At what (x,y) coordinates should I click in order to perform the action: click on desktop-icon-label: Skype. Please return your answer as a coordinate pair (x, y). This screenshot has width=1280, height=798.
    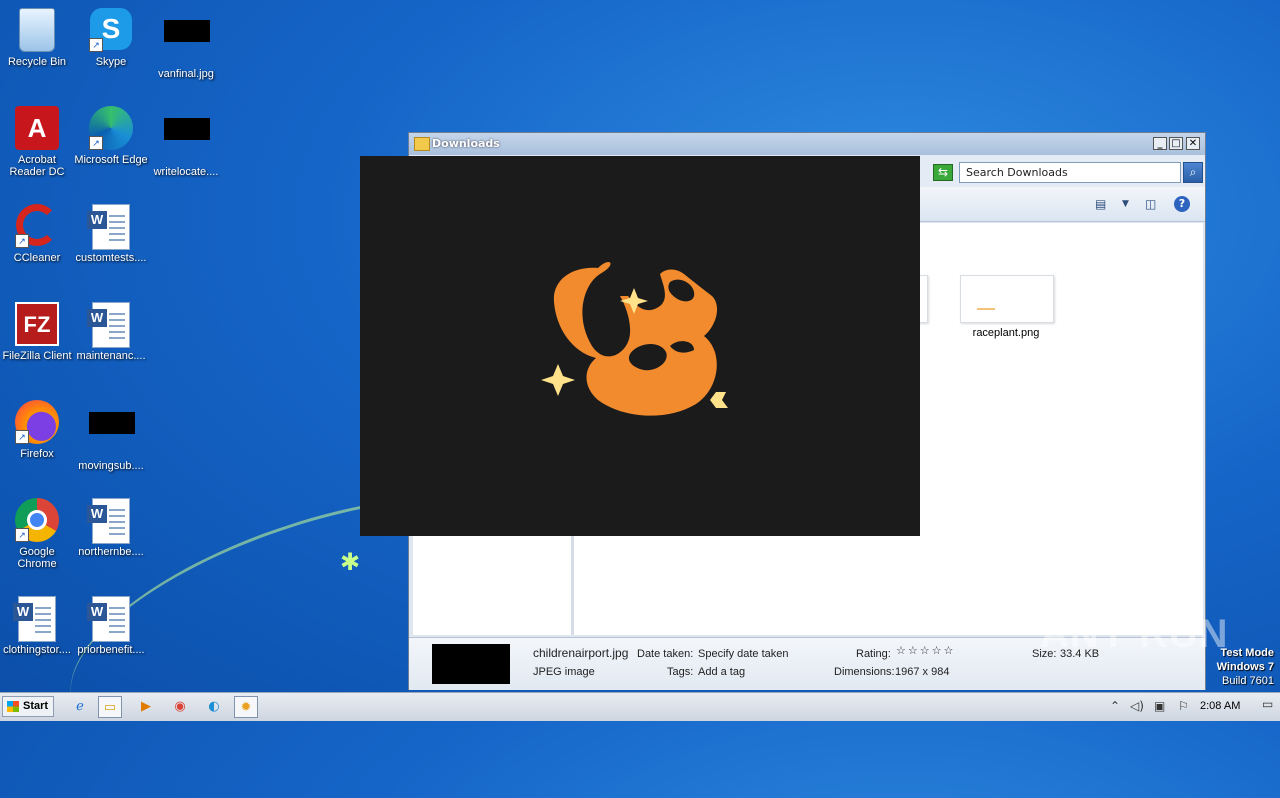
    Looking at the image, I should click on (111, 62).